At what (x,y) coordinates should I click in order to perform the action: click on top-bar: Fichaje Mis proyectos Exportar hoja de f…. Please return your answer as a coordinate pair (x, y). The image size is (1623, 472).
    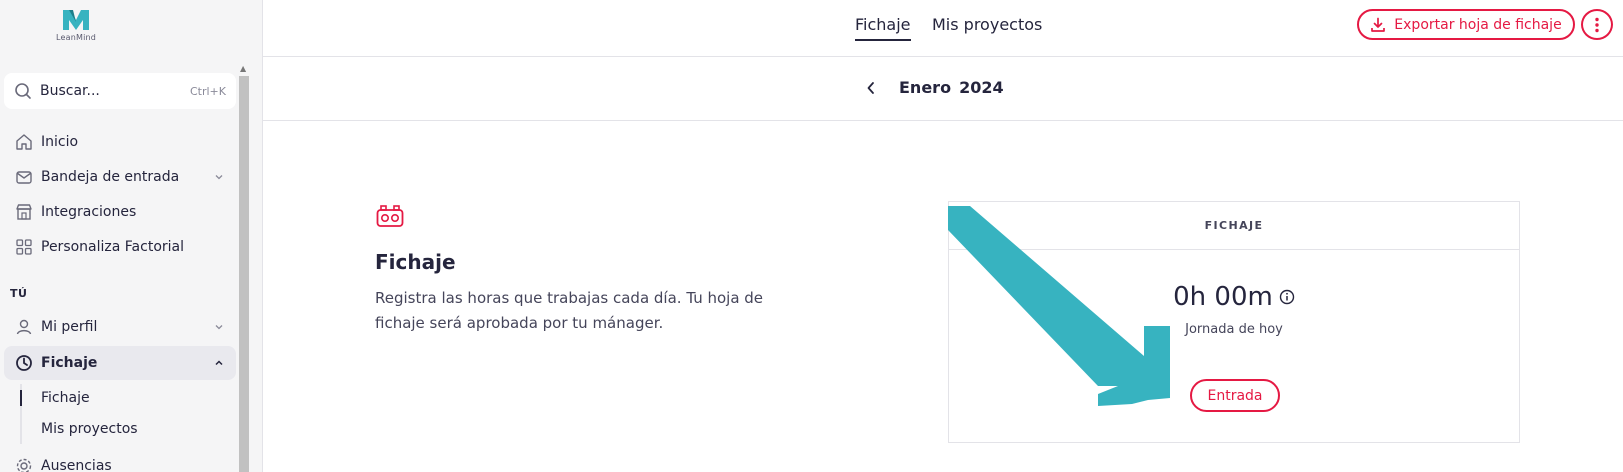
    Looking at the image, I should click on (943, 28).